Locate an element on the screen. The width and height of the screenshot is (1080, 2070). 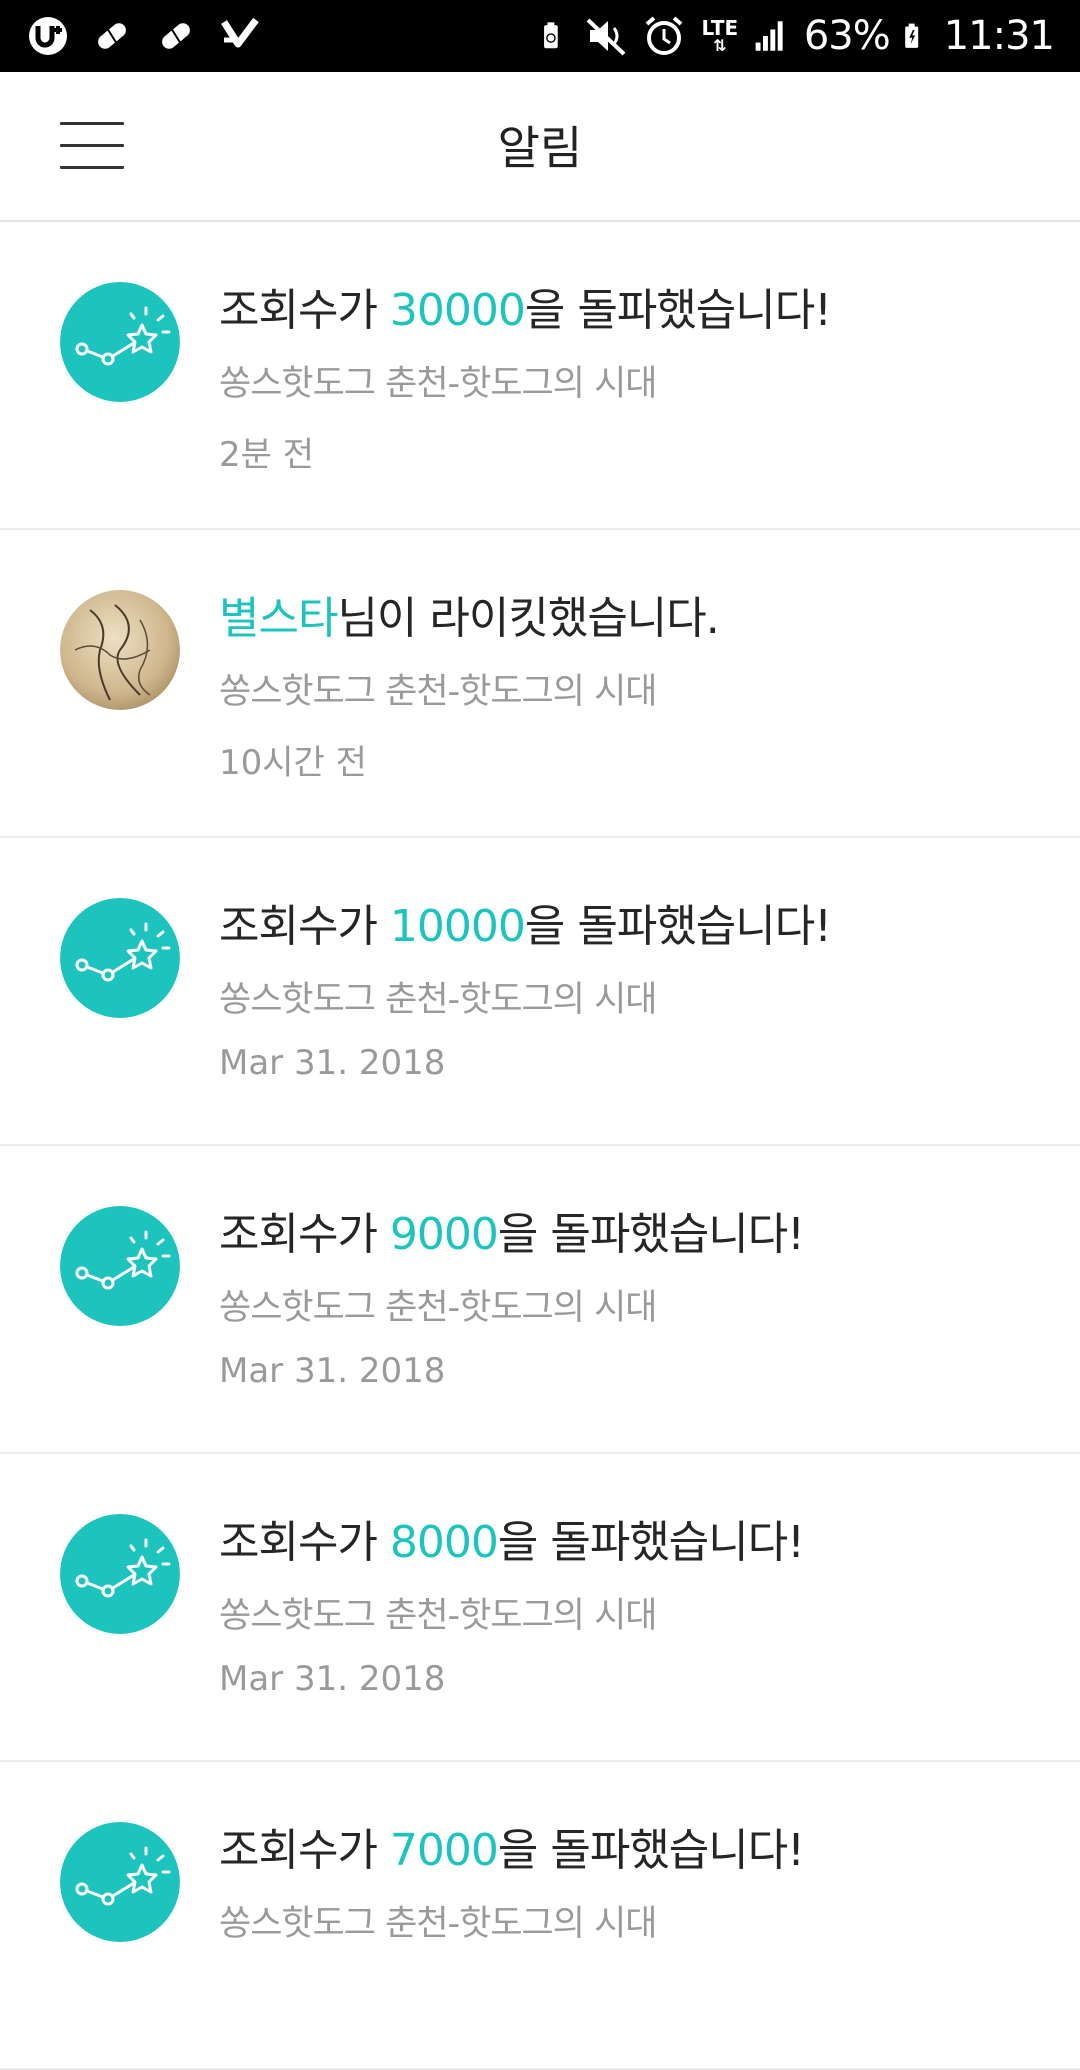
notification-title: 조회수가 10000을 돌파했습니다! is located at coordinates (525, 922).